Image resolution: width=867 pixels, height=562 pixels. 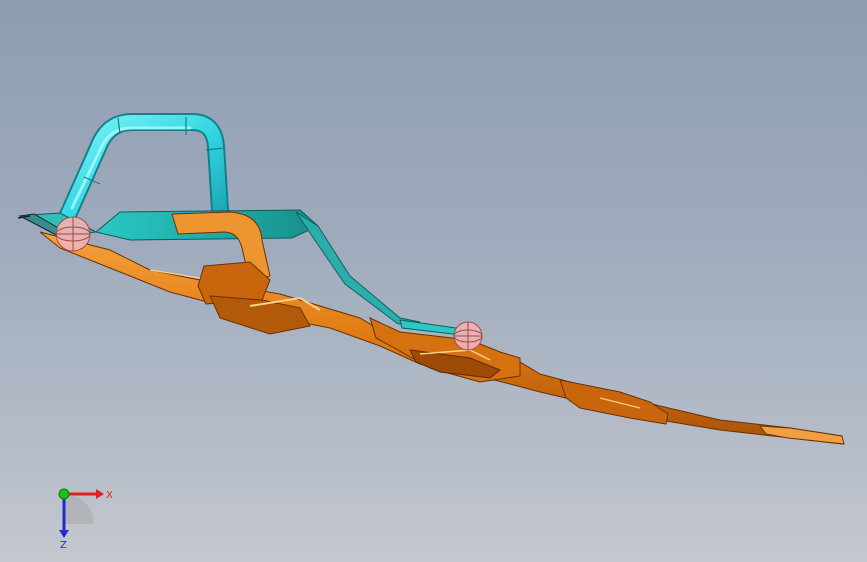 I want to click on z-axis-arrow-icon, so click(x=64, y=534).